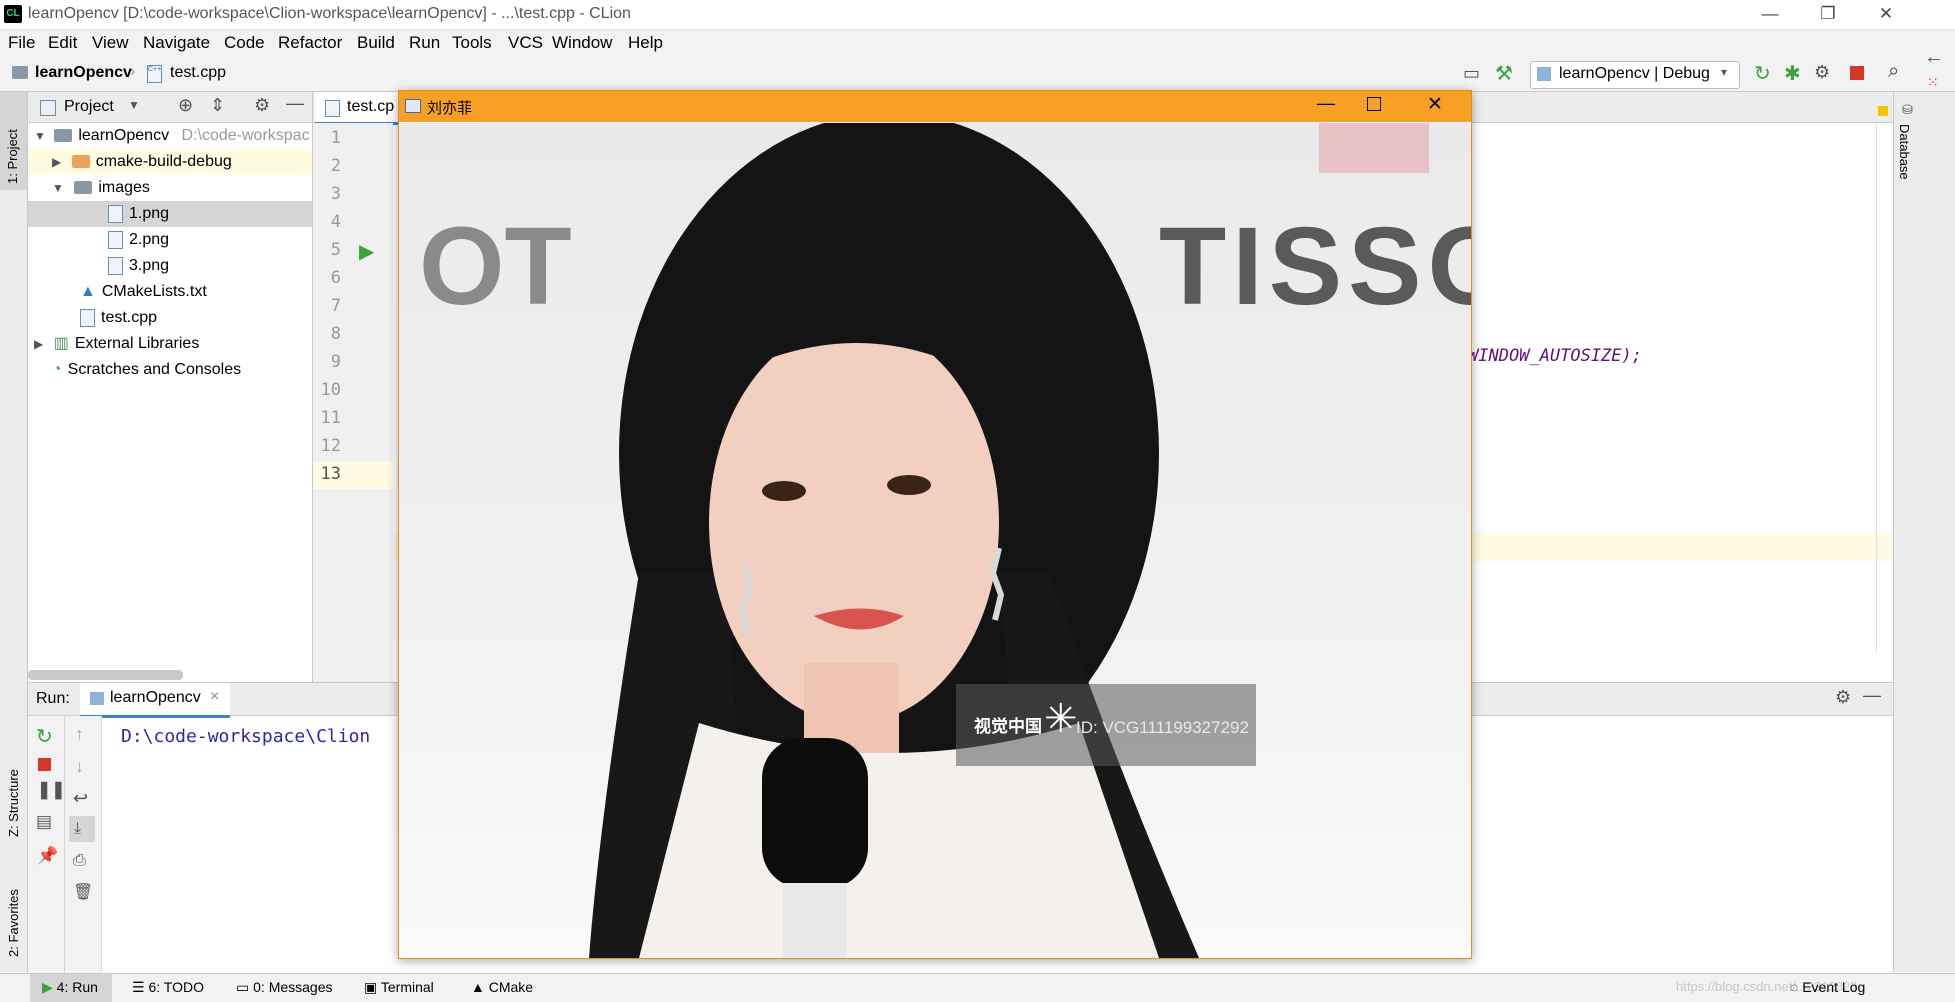 This screenshot has width=1955, height=1002. What do you see at coordinates (1905, 162) in the screenshot?
I see `database-tool-tab: Database` at bounding box center [1905, 162].